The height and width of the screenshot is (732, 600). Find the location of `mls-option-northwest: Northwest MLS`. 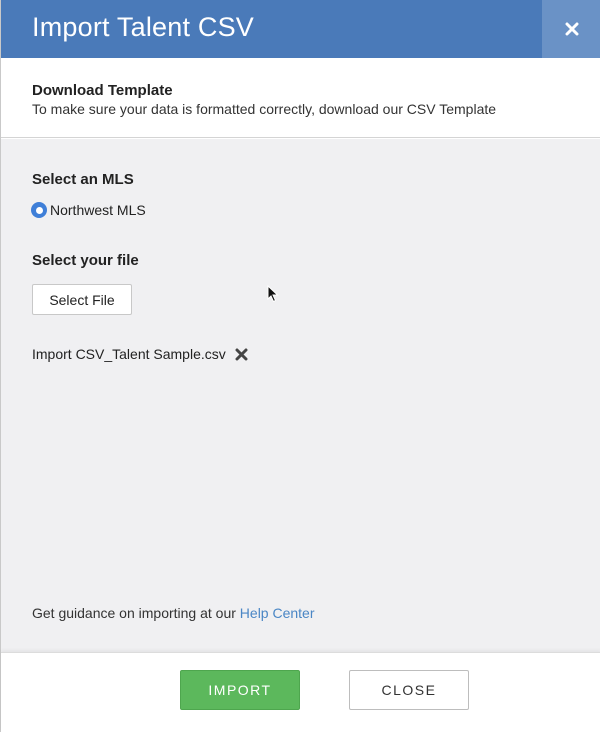

mls-option-northwest: Northwest MLS is located at coordinates (88, 210).